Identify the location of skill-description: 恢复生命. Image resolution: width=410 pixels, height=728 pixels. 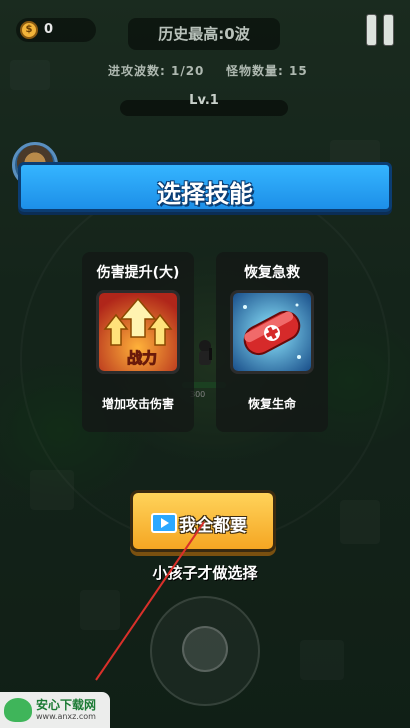
(271, 404).